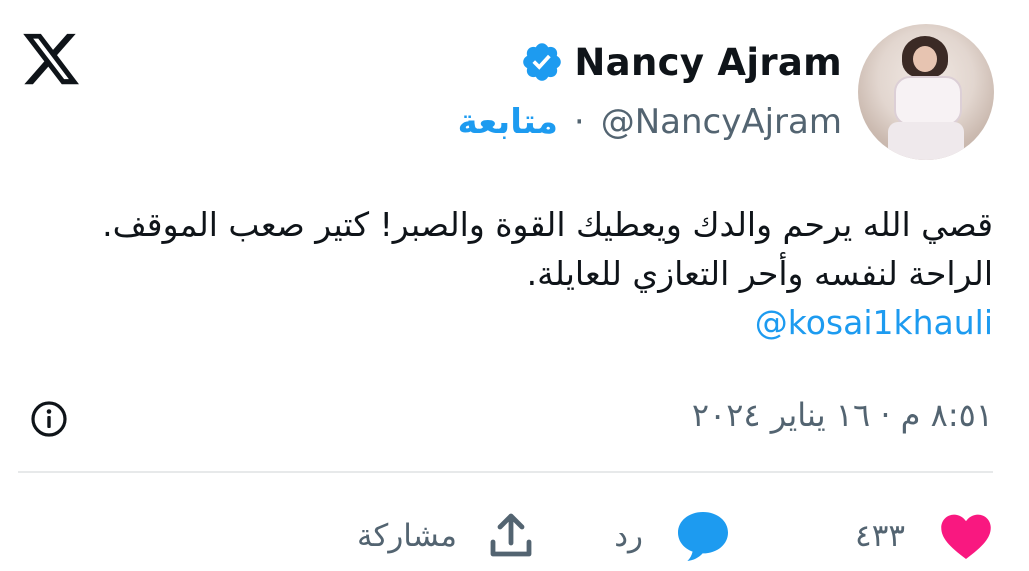 This screenshot has height=571, width=1029. Describe the element at coordinates (759, 273) in the screenshot. I see `tweet-text-line-2: الراحة لنفسه وأحر التعازي للعايلة.` at that location.